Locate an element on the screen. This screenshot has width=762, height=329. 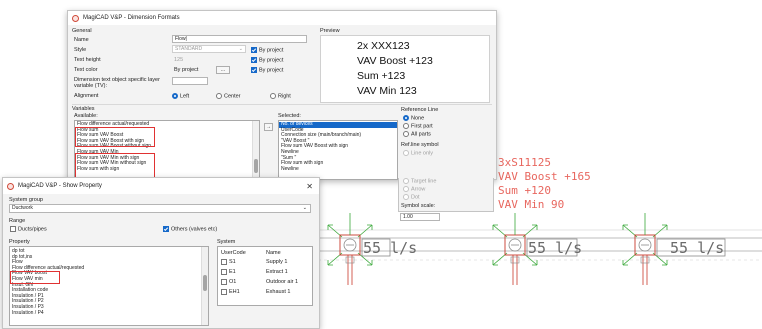
annotation-line-1: 3xS11125 is located at coordinates (524, 162).